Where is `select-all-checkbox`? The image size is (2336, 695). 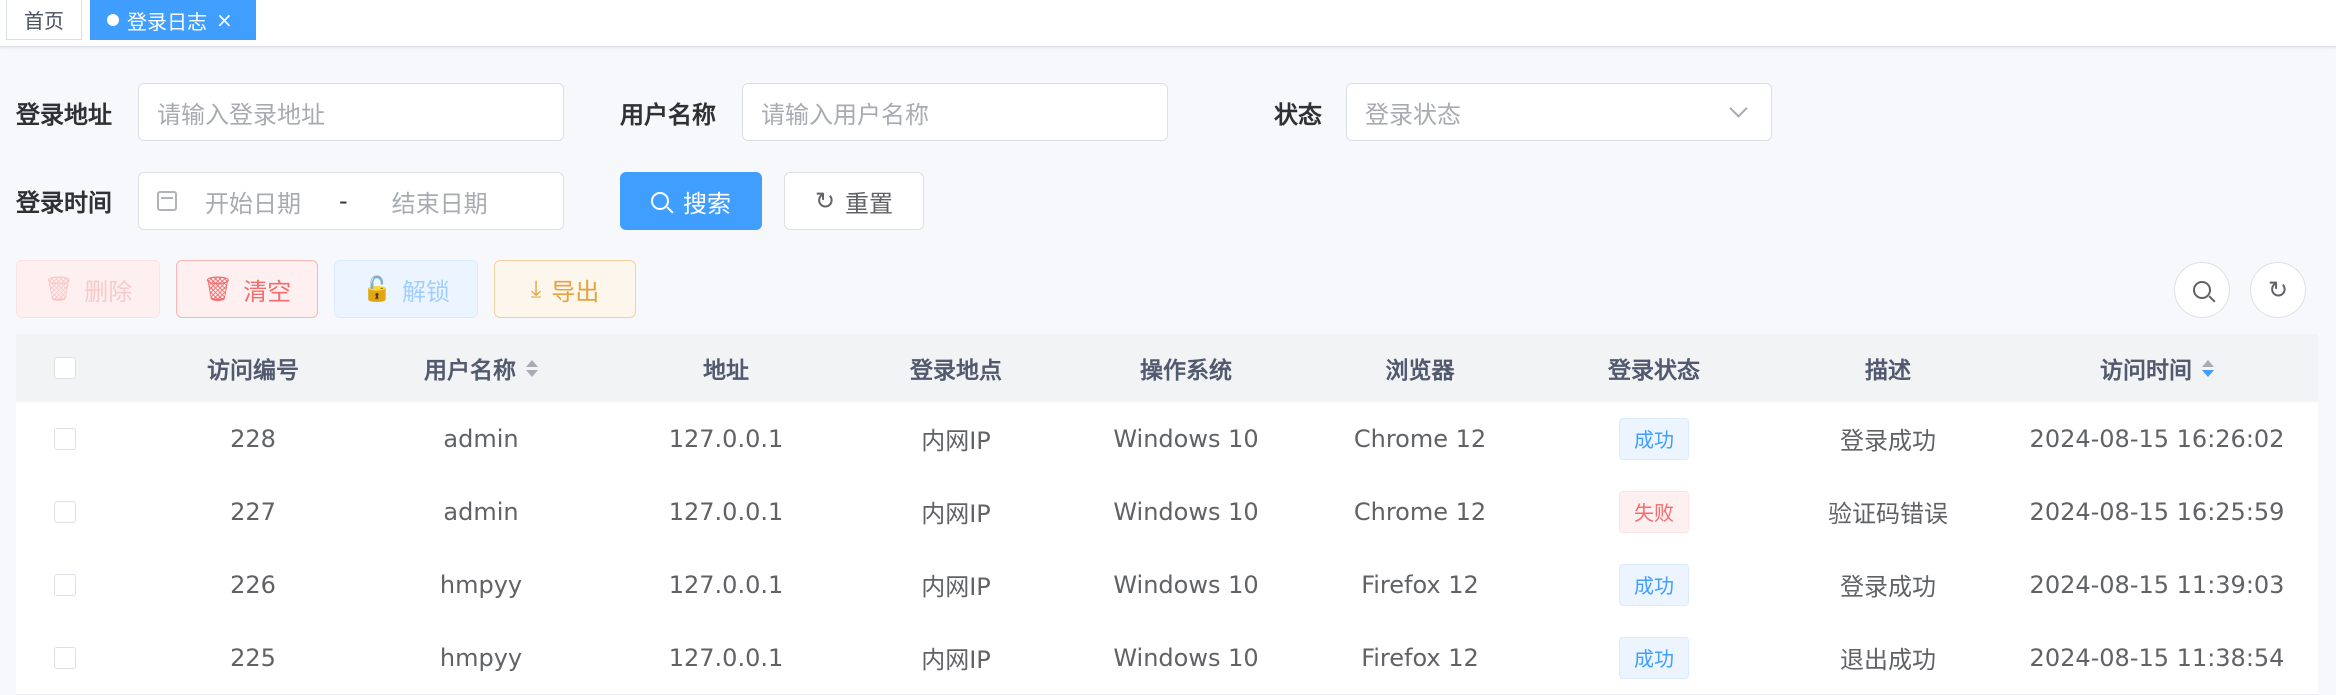 select-all-checkbox is located at coordinates (65, 368).